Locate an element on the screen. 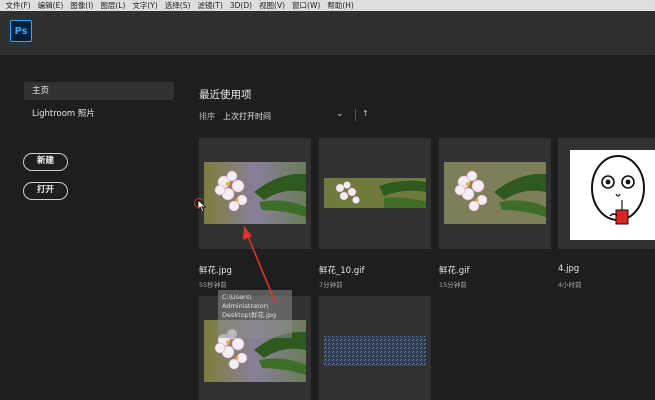 The height and width of the screenshot is (400, 655). menu-image: 图像(I) is located at coordinates (82, 5).